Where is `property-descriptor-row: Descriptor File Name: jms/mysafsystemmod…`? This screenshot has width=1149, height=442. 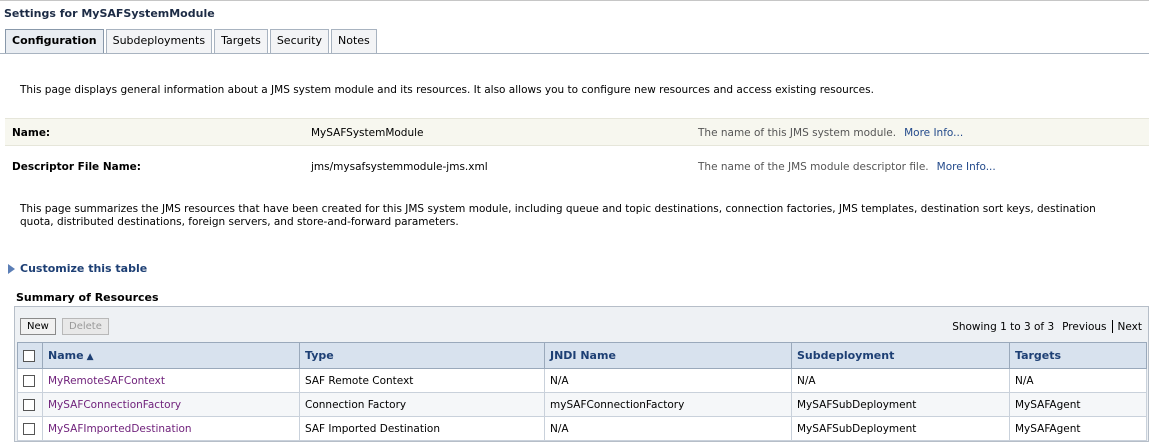
property-descriptor-row: Descriptor File Name: jms/mysafsystemmod… is located at coordinates (577, 167).